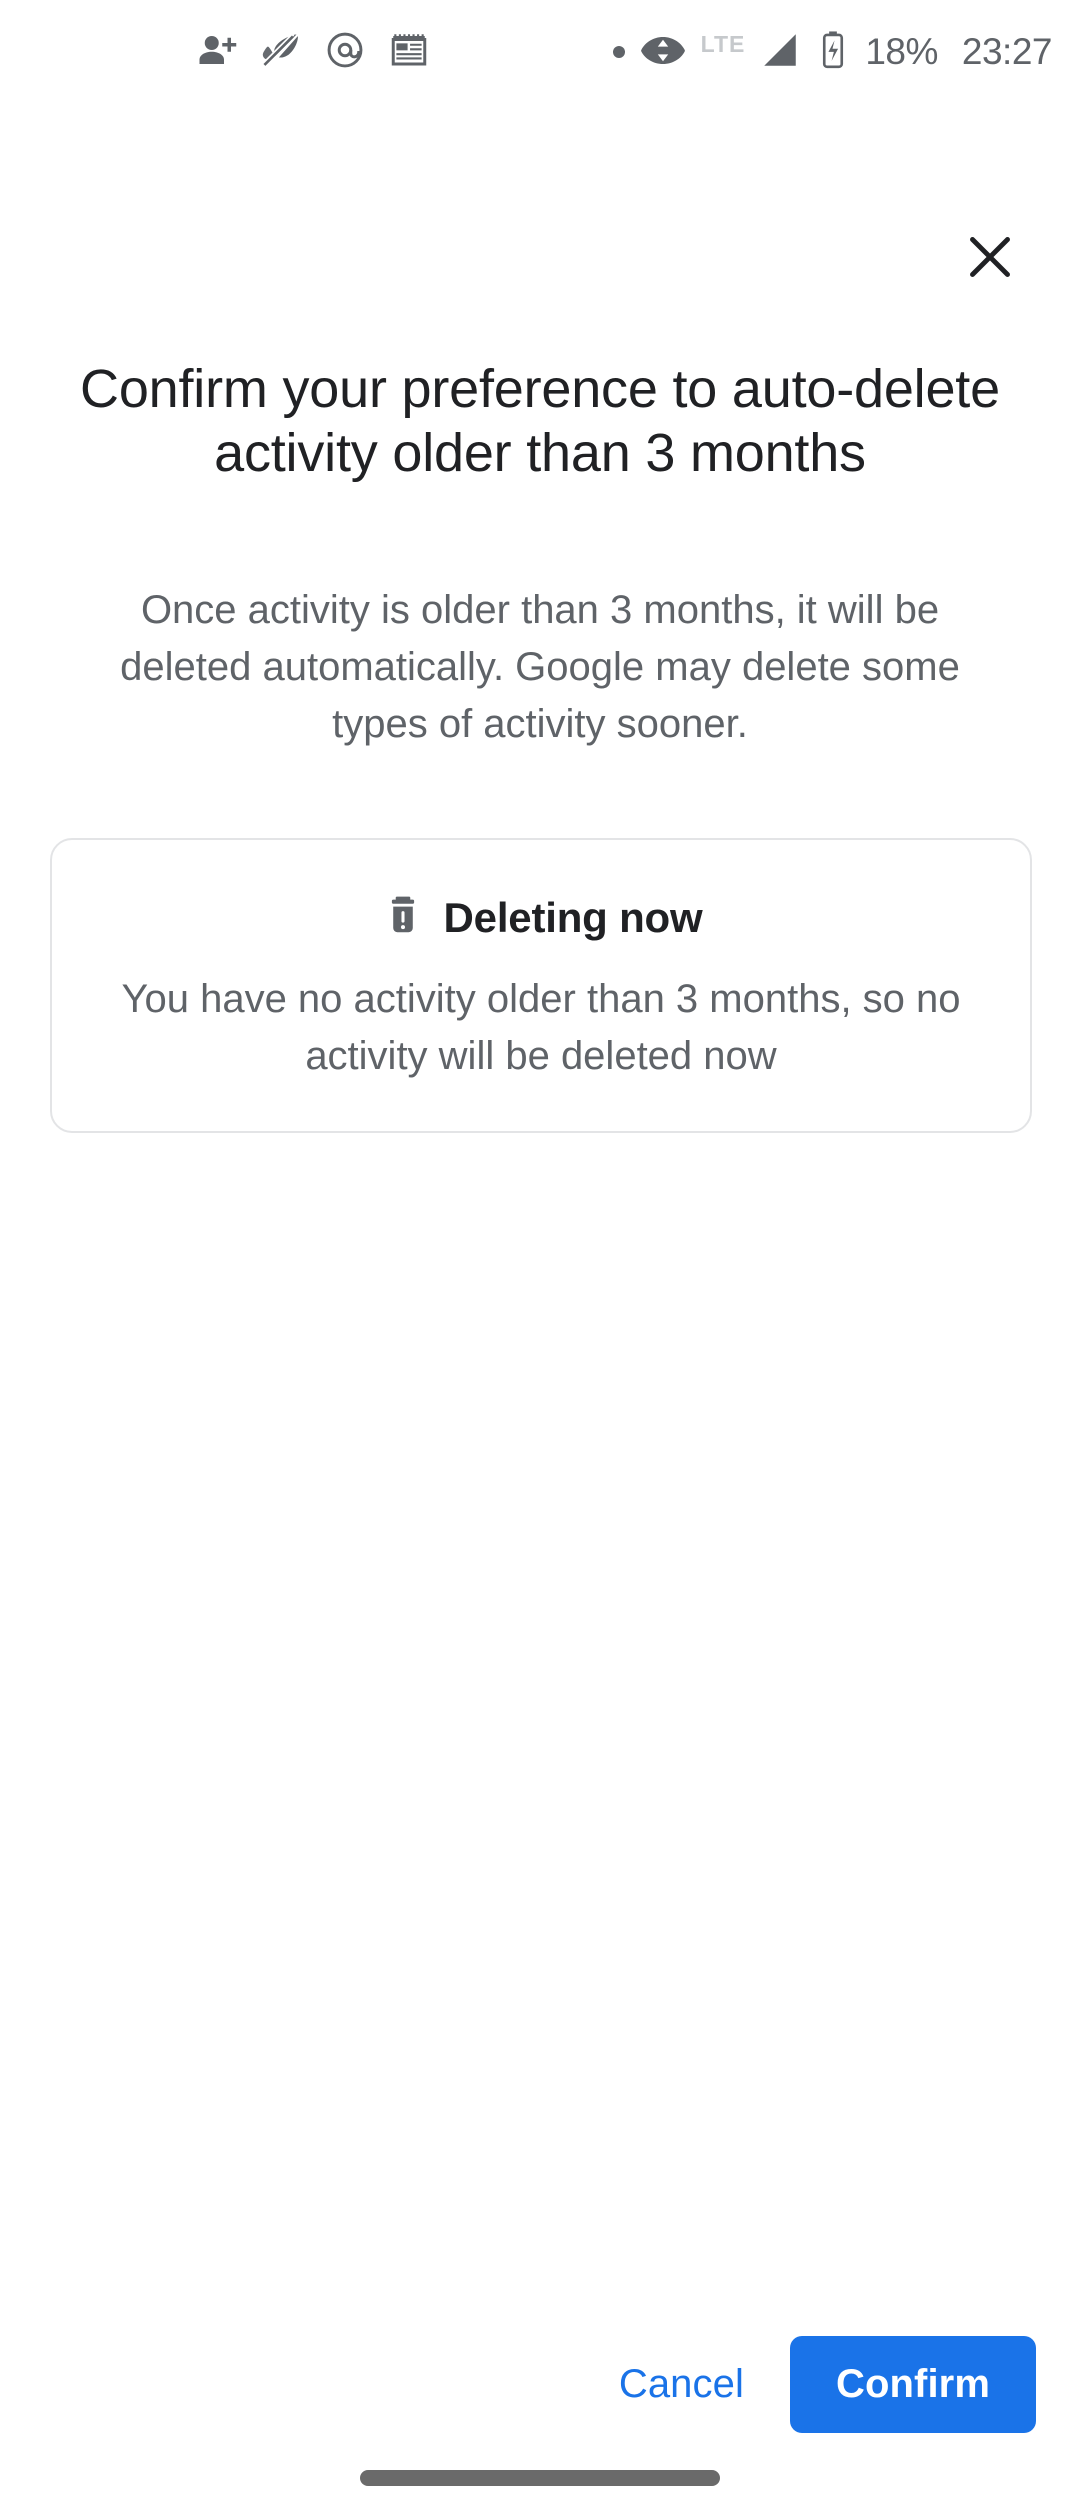 This screenshot has height=2520, width=1080. Describe the element at coordinates (723, 43) in the screenshot. I see `network-type-label: LTE` at that location.